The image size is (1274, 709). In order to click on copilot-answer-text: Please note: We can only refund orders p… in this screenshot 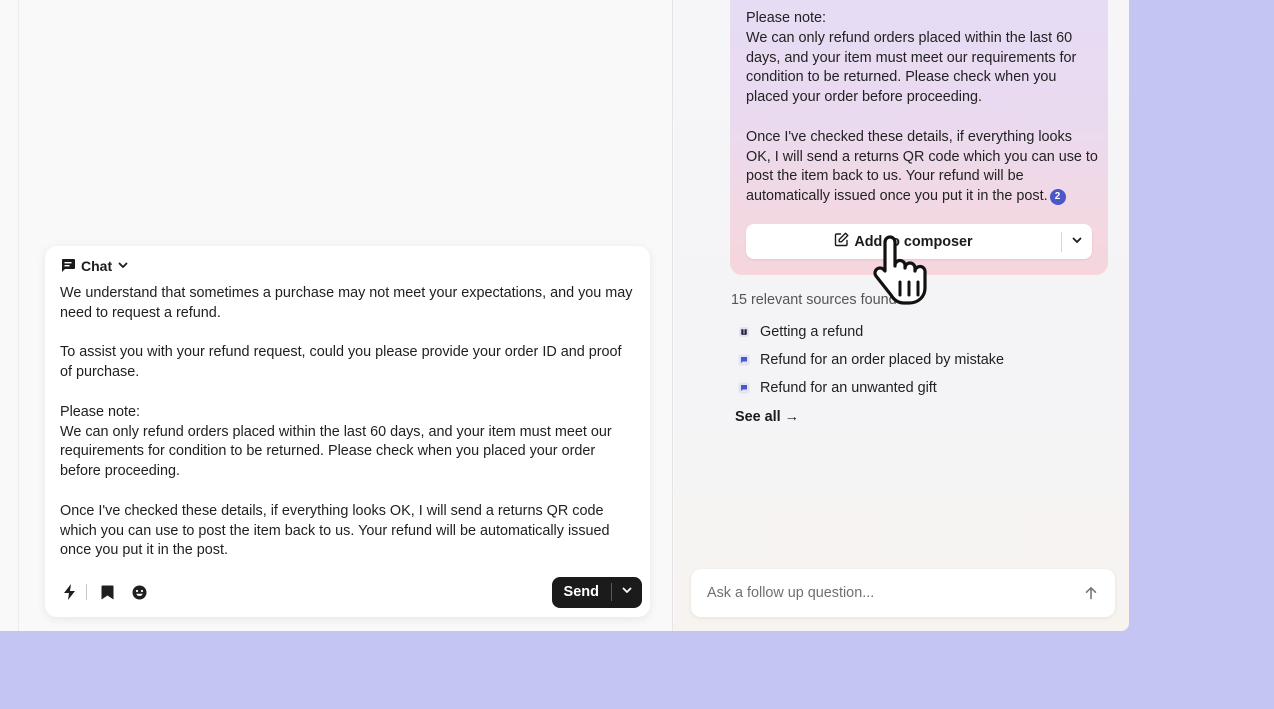, I will do `click(922, 108)`.